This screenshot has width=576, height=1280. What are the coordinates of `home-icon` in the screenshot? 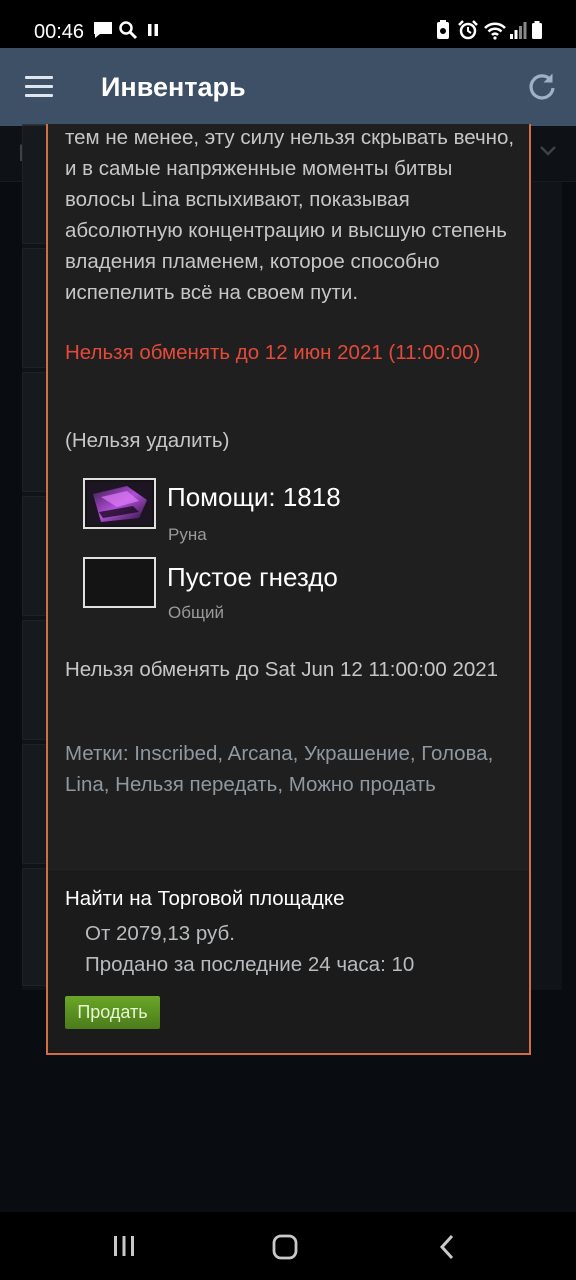 It's located at (285, 1247).